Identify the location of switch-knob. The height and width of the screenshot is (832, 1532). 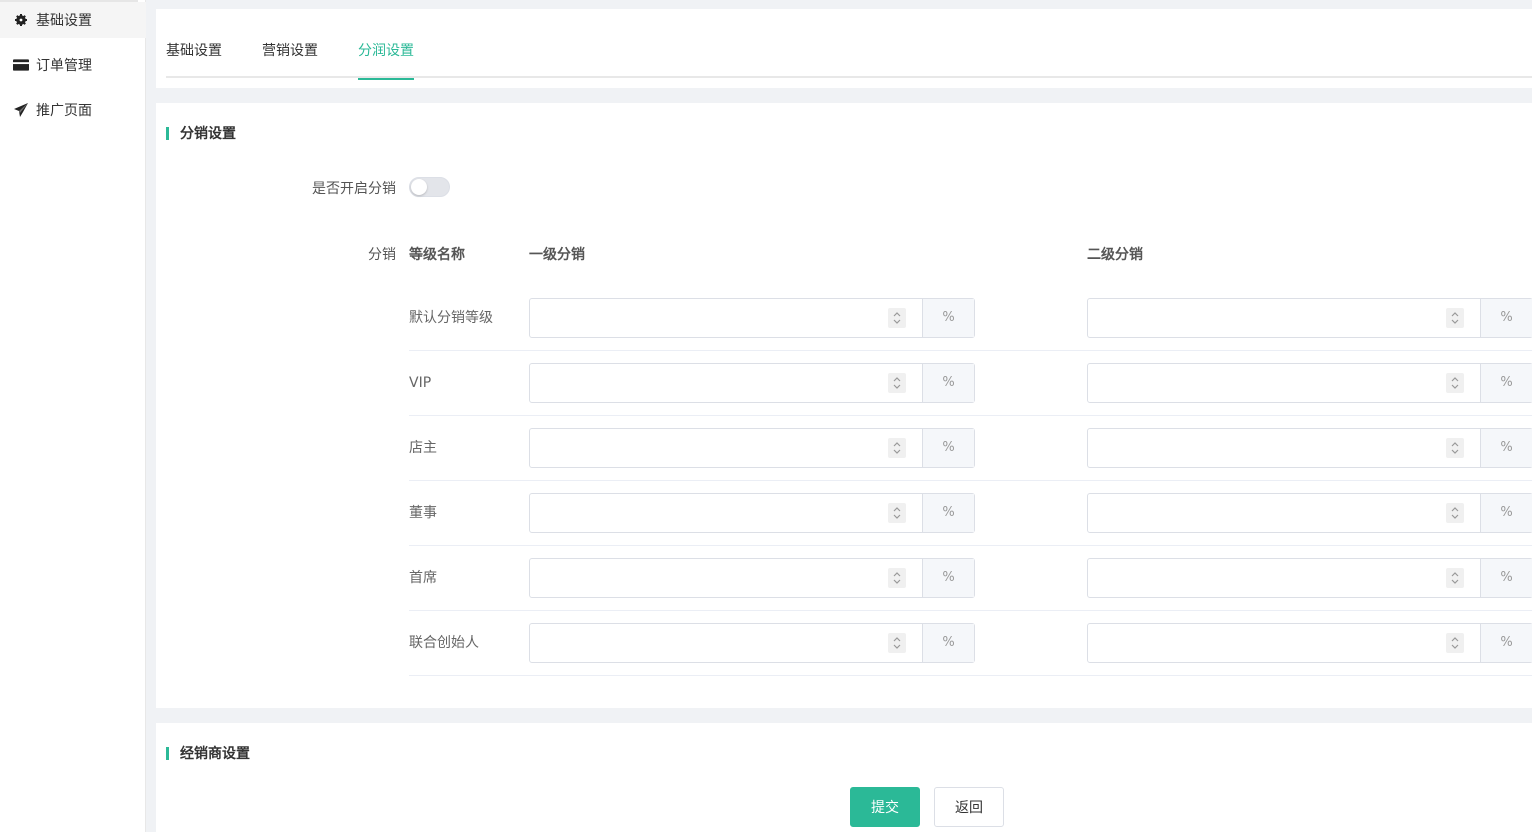
(419, 187).